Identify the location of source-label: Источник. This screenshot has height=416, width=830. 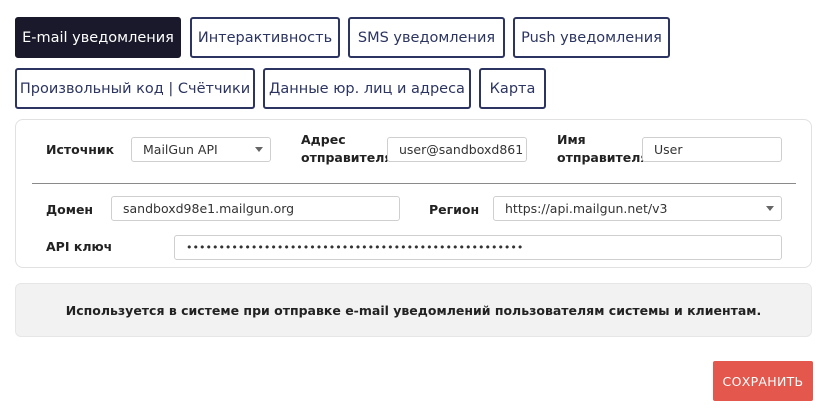
(80, 149).